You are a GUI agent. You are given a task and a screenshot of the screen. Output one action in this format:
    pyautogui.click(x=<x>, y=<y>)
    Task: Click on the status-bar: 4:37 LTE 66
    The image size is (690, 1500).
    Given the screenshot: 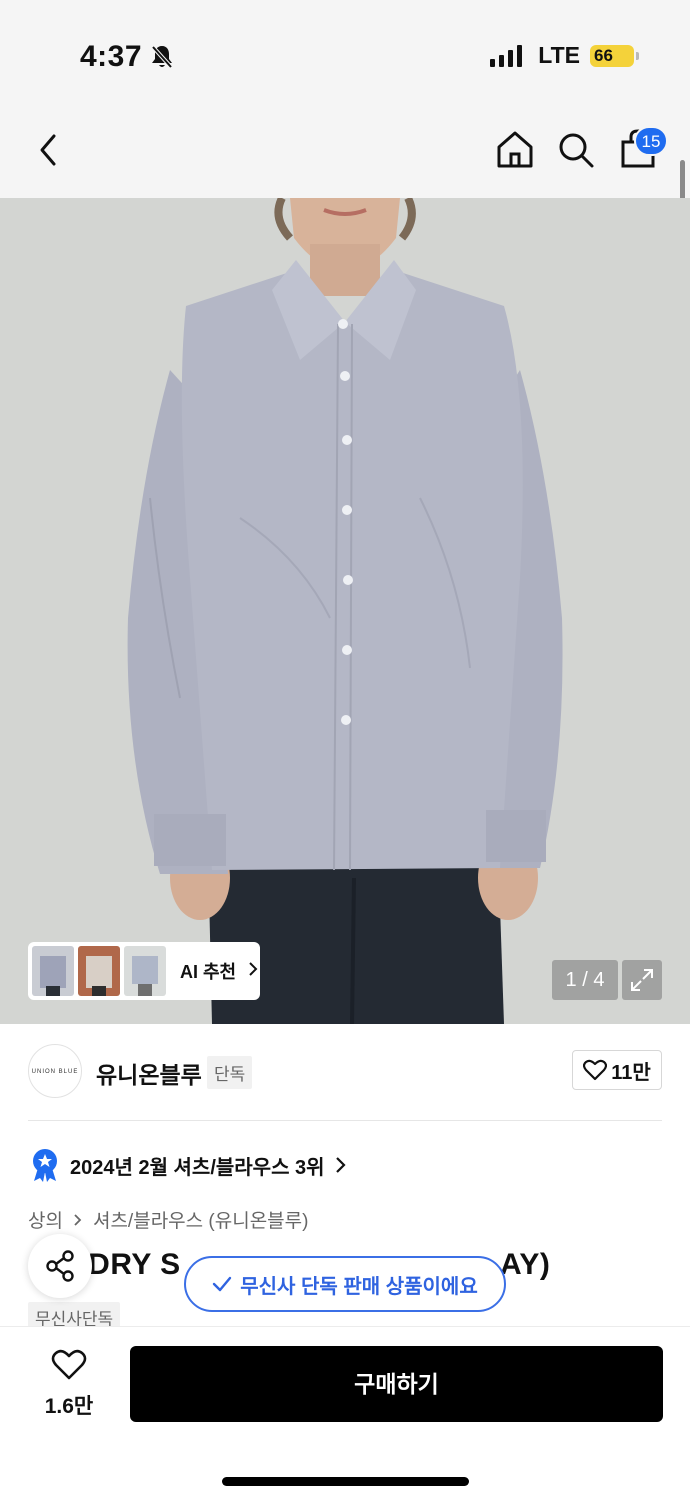 What is the action you would take?
    pyautogui.click(x=345, y=49)
    